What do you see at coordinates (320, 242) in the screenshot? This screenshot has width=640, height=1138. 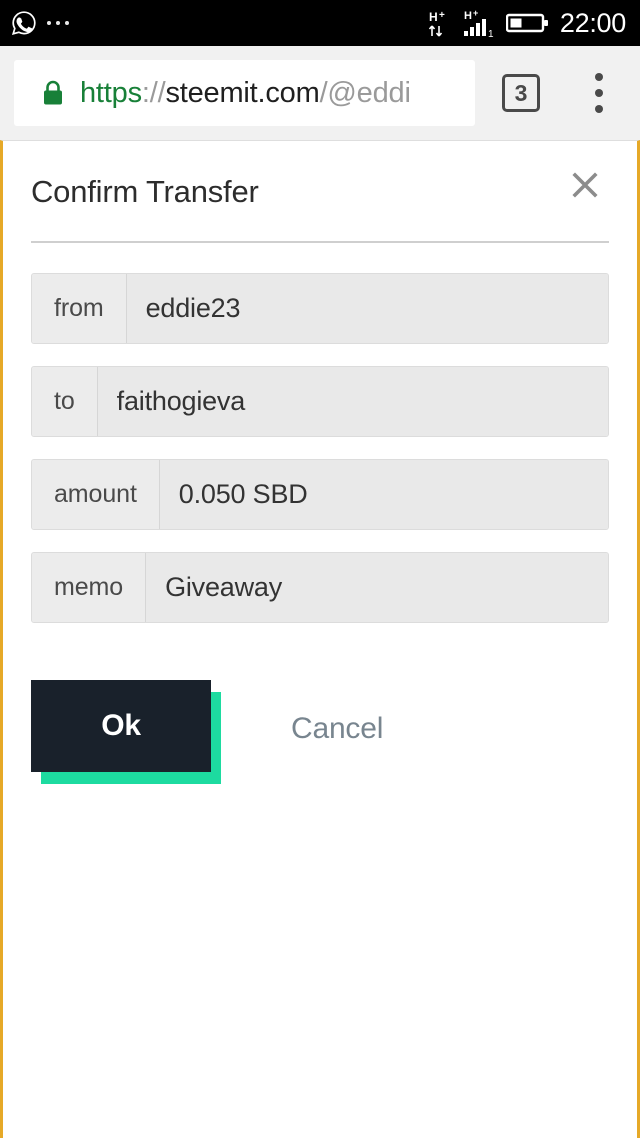 I see `header-divider` at bounding box center [320, 242].